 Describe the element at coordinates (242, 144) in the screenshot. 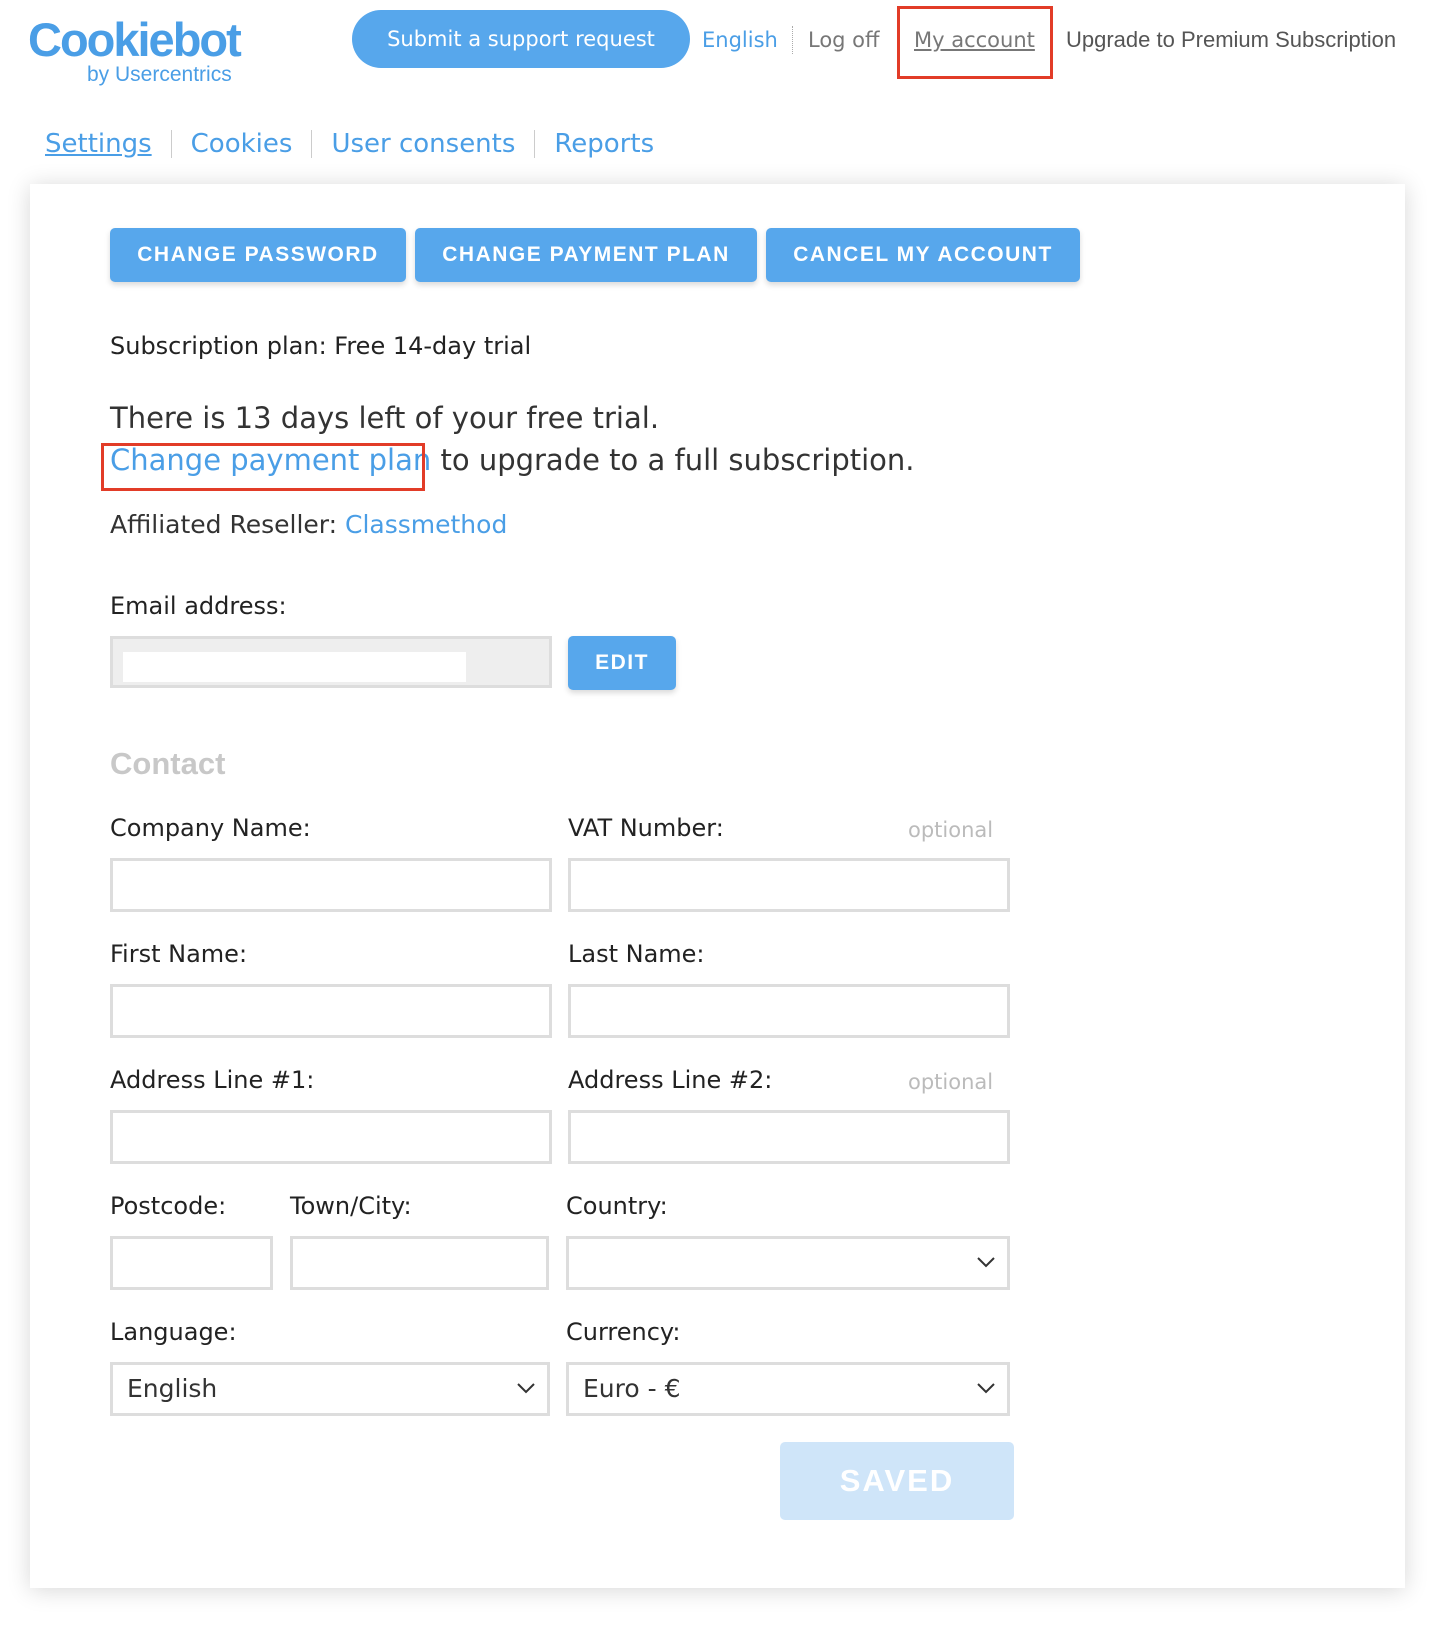

I see `nav-cookies: Cookies` at that location.